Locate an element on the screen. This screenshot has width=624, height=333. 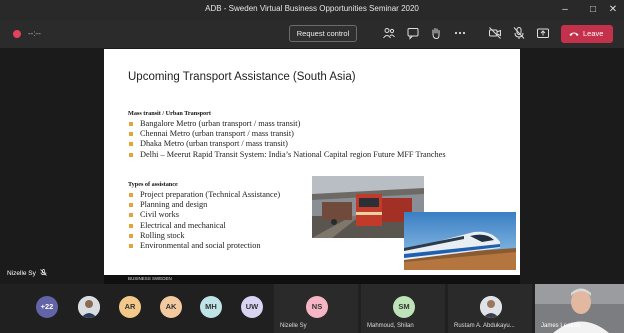
participant-tile: SM Mahmoud, Shilan is located at coordinates (403, 308).